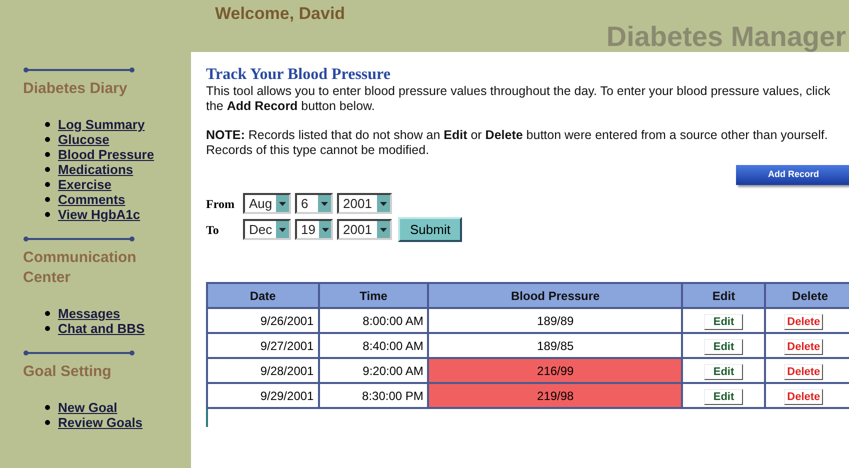 The height and width of the screenshot is (468, 849). I want to click on sidebar-heading: Diabetes Diary, so click(75, 89).